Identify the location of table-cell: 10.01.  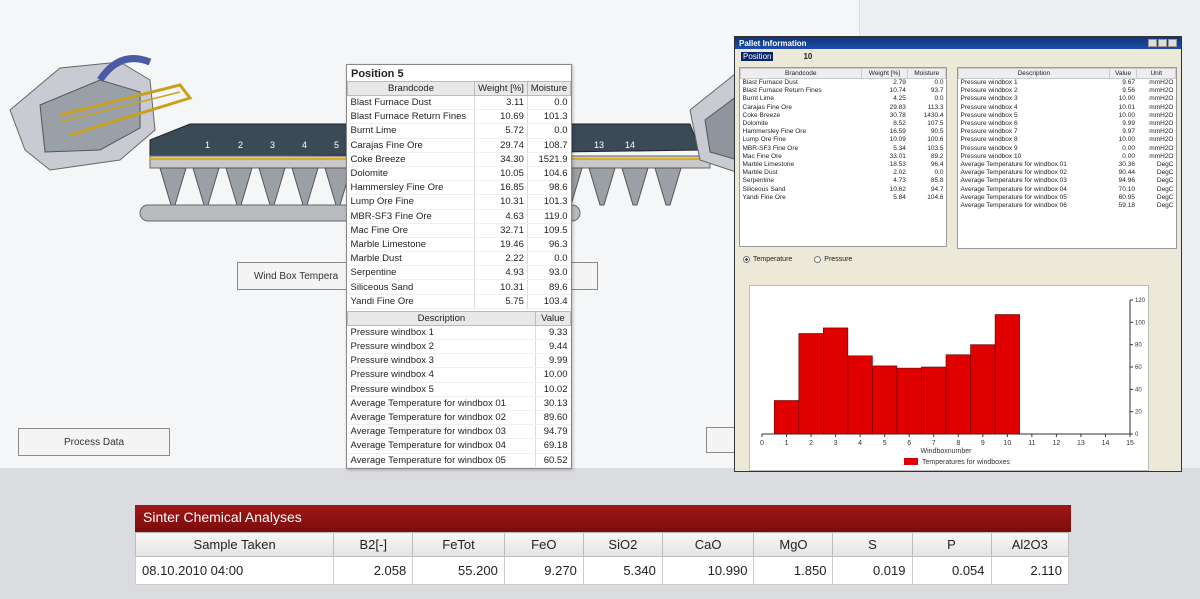
(1126, 107).